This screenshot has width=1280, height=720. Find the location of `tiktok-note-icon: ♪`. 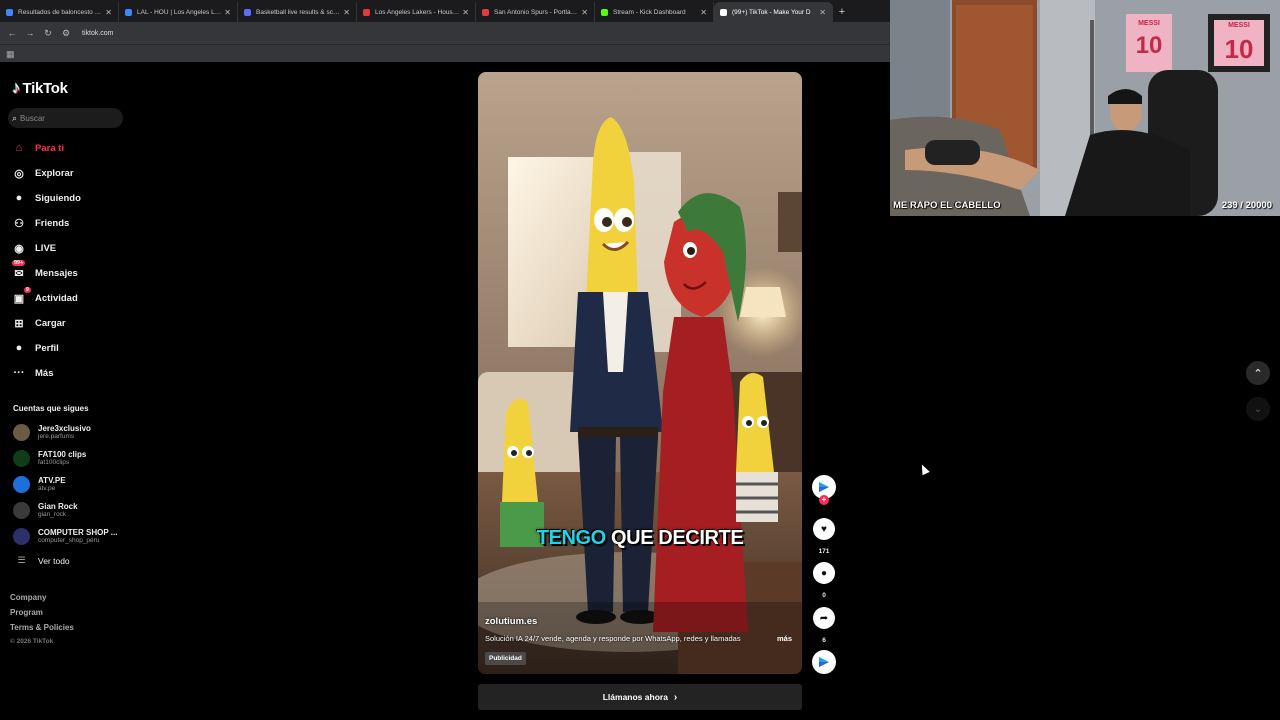

tiktok-note-icon: ♪ is located at coordinates (16, 87).